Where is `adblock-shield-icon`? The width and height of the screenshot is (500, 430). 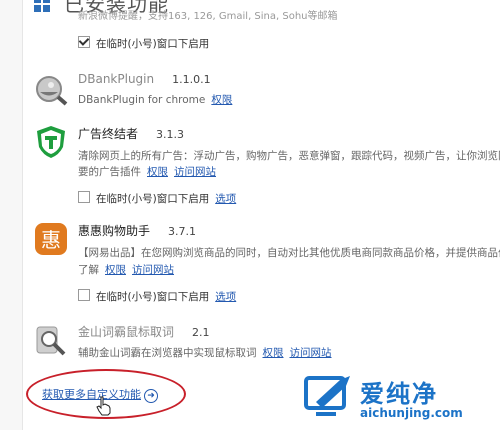 adblock-shield-icon is located at coordinates (51, 142).